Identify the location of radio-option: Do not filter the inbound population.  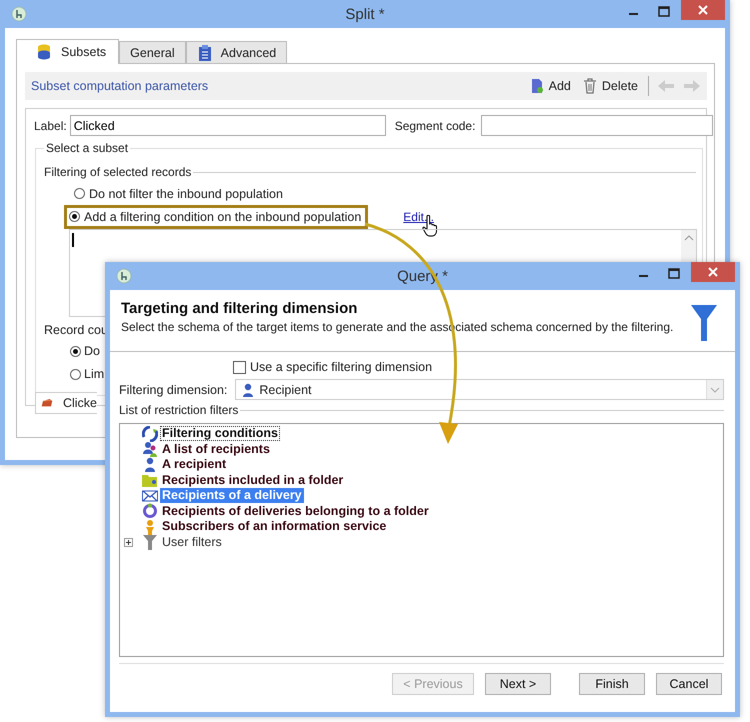
(179, 194).